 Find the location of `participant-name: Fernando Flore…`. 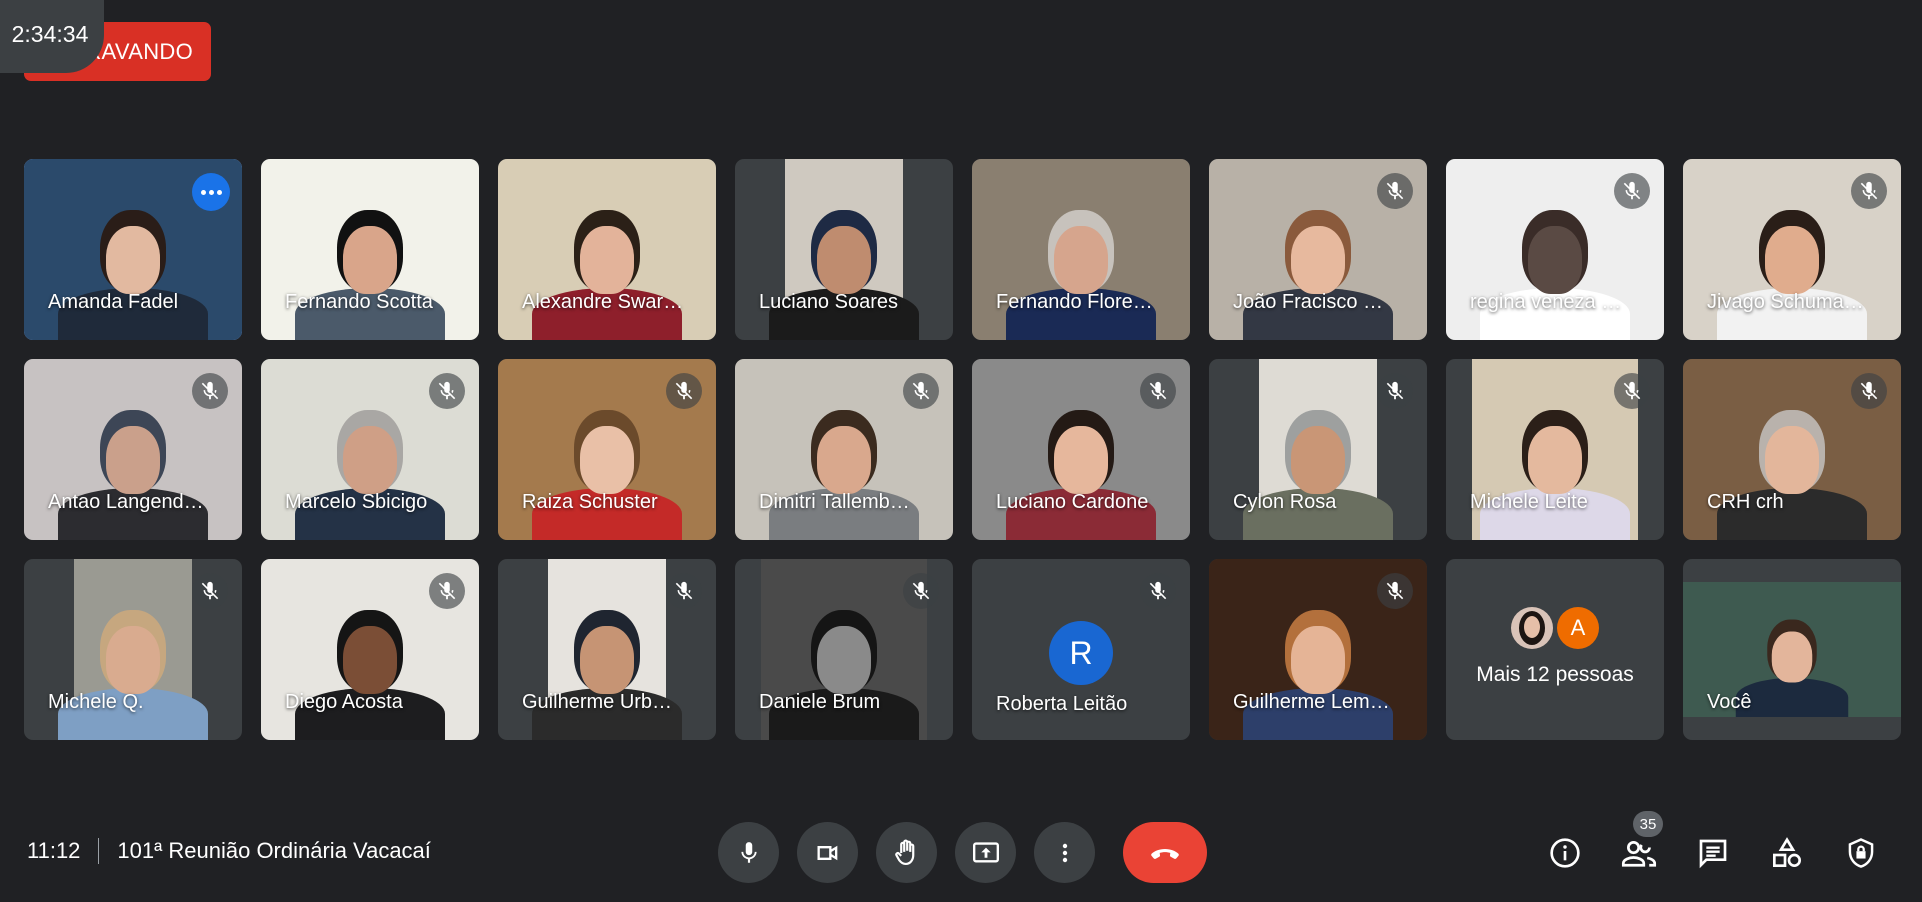

participant-name: Fernando Flore… is located at coordinates (1074, 302).